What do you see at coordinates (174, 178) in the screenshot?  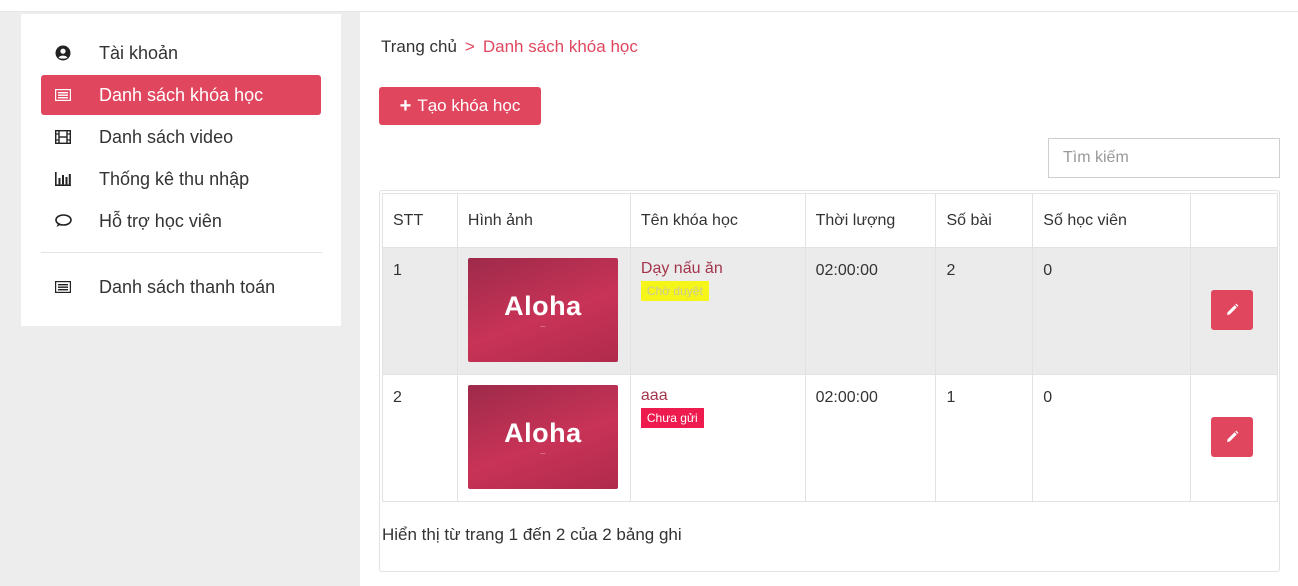 I see `sidebar-item-label: Thống kê thu nhập` at bounding box center [174, 178].